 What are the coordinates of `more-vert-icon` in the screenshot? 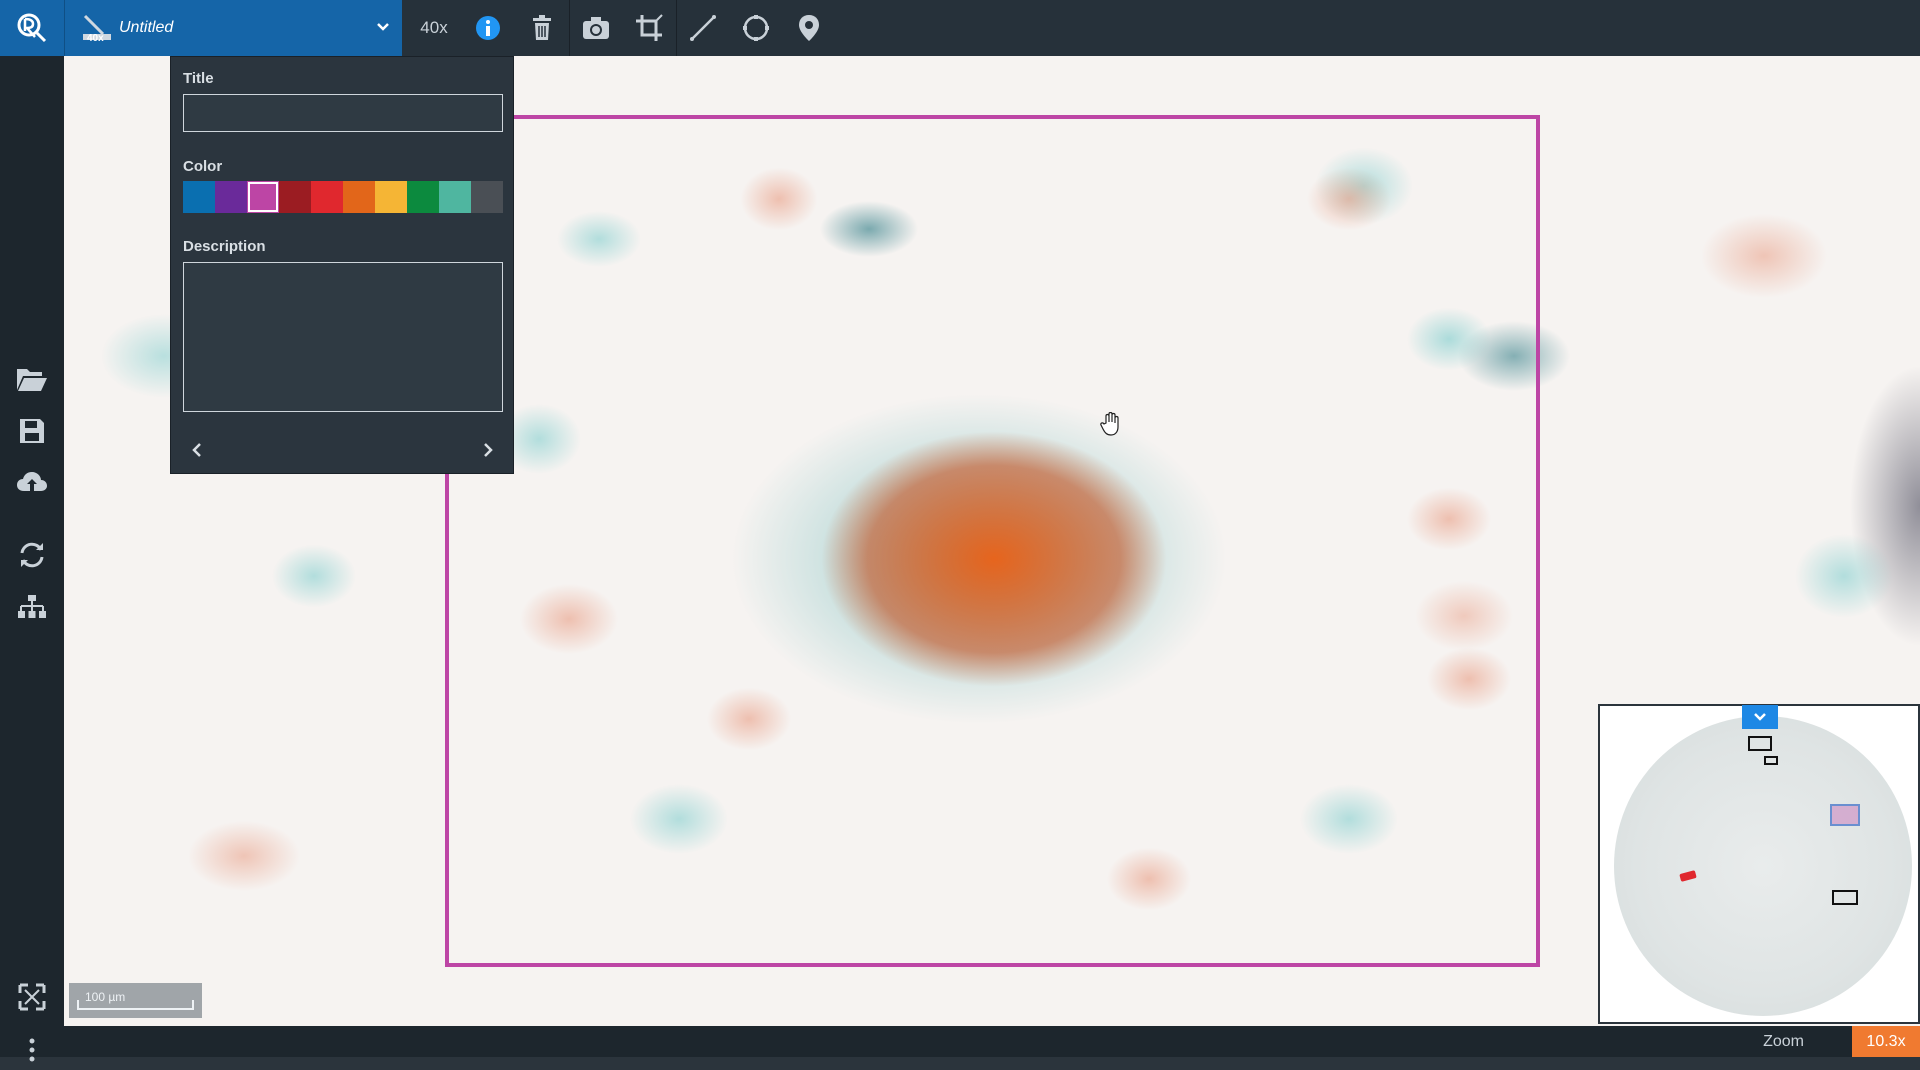 It's located at (32, 1050).